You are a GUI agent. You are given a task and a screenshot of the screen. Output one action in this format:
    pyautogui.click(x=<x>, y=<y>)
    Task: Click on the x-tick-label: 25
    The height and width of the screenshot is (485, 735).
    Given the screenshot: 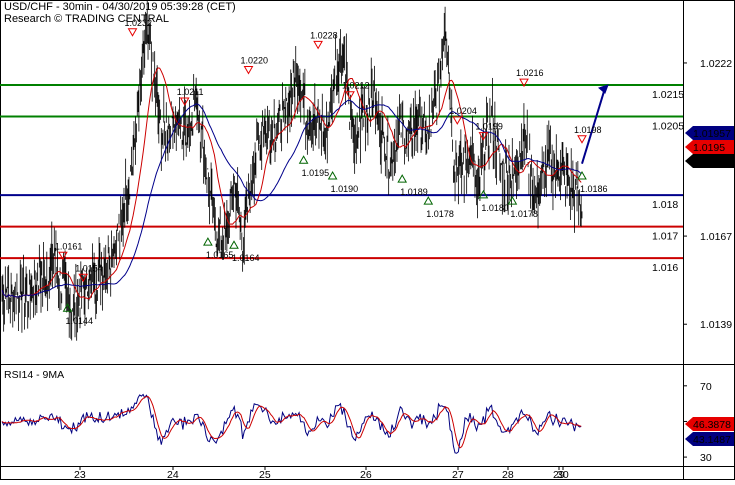 What is the action you would take?
    pyautogui.click(x=265, y=474)
    